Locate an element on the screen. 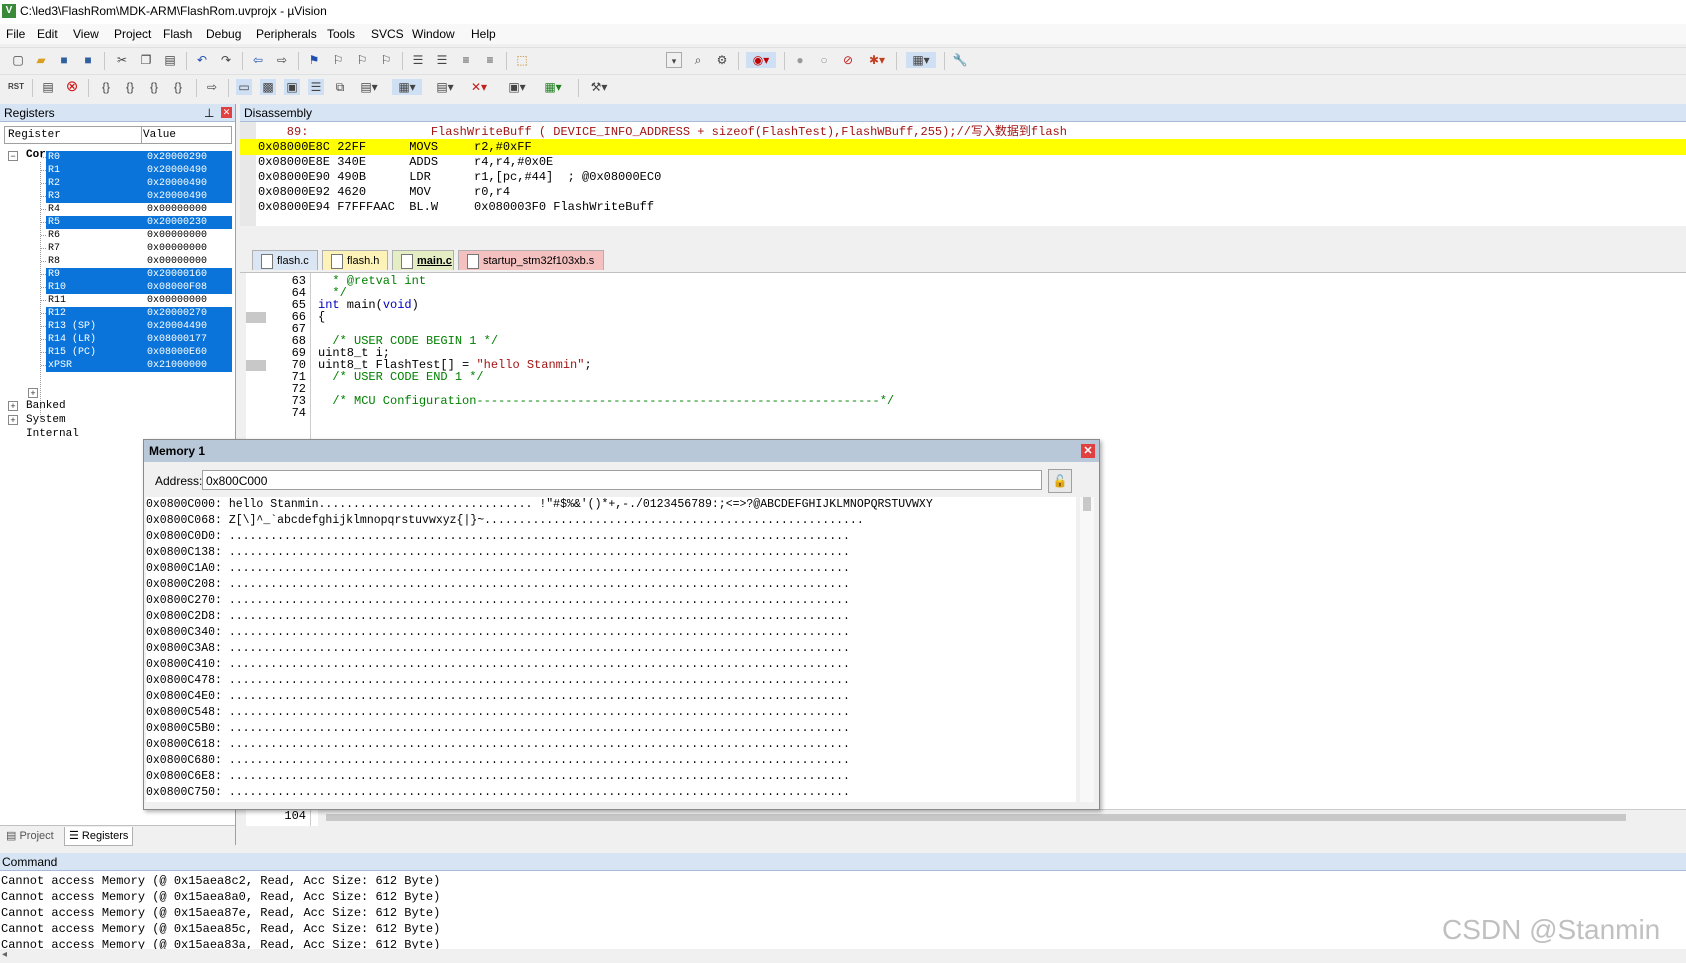  symbols-window-icon: ▣ is located at coordinates (292, 87).